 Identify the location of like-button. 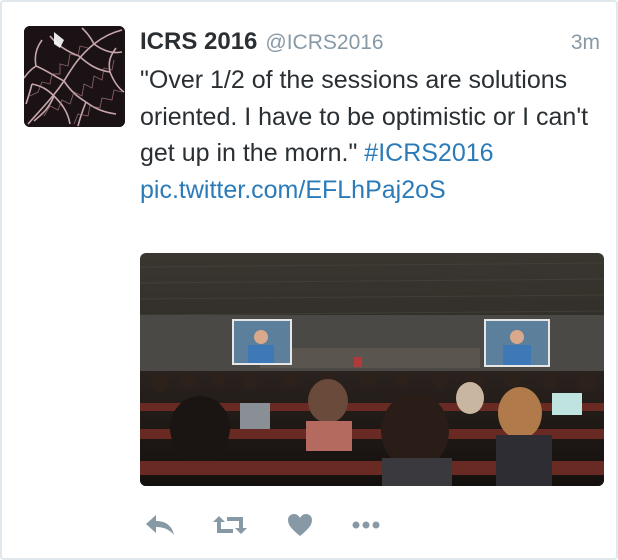
(300, 525).